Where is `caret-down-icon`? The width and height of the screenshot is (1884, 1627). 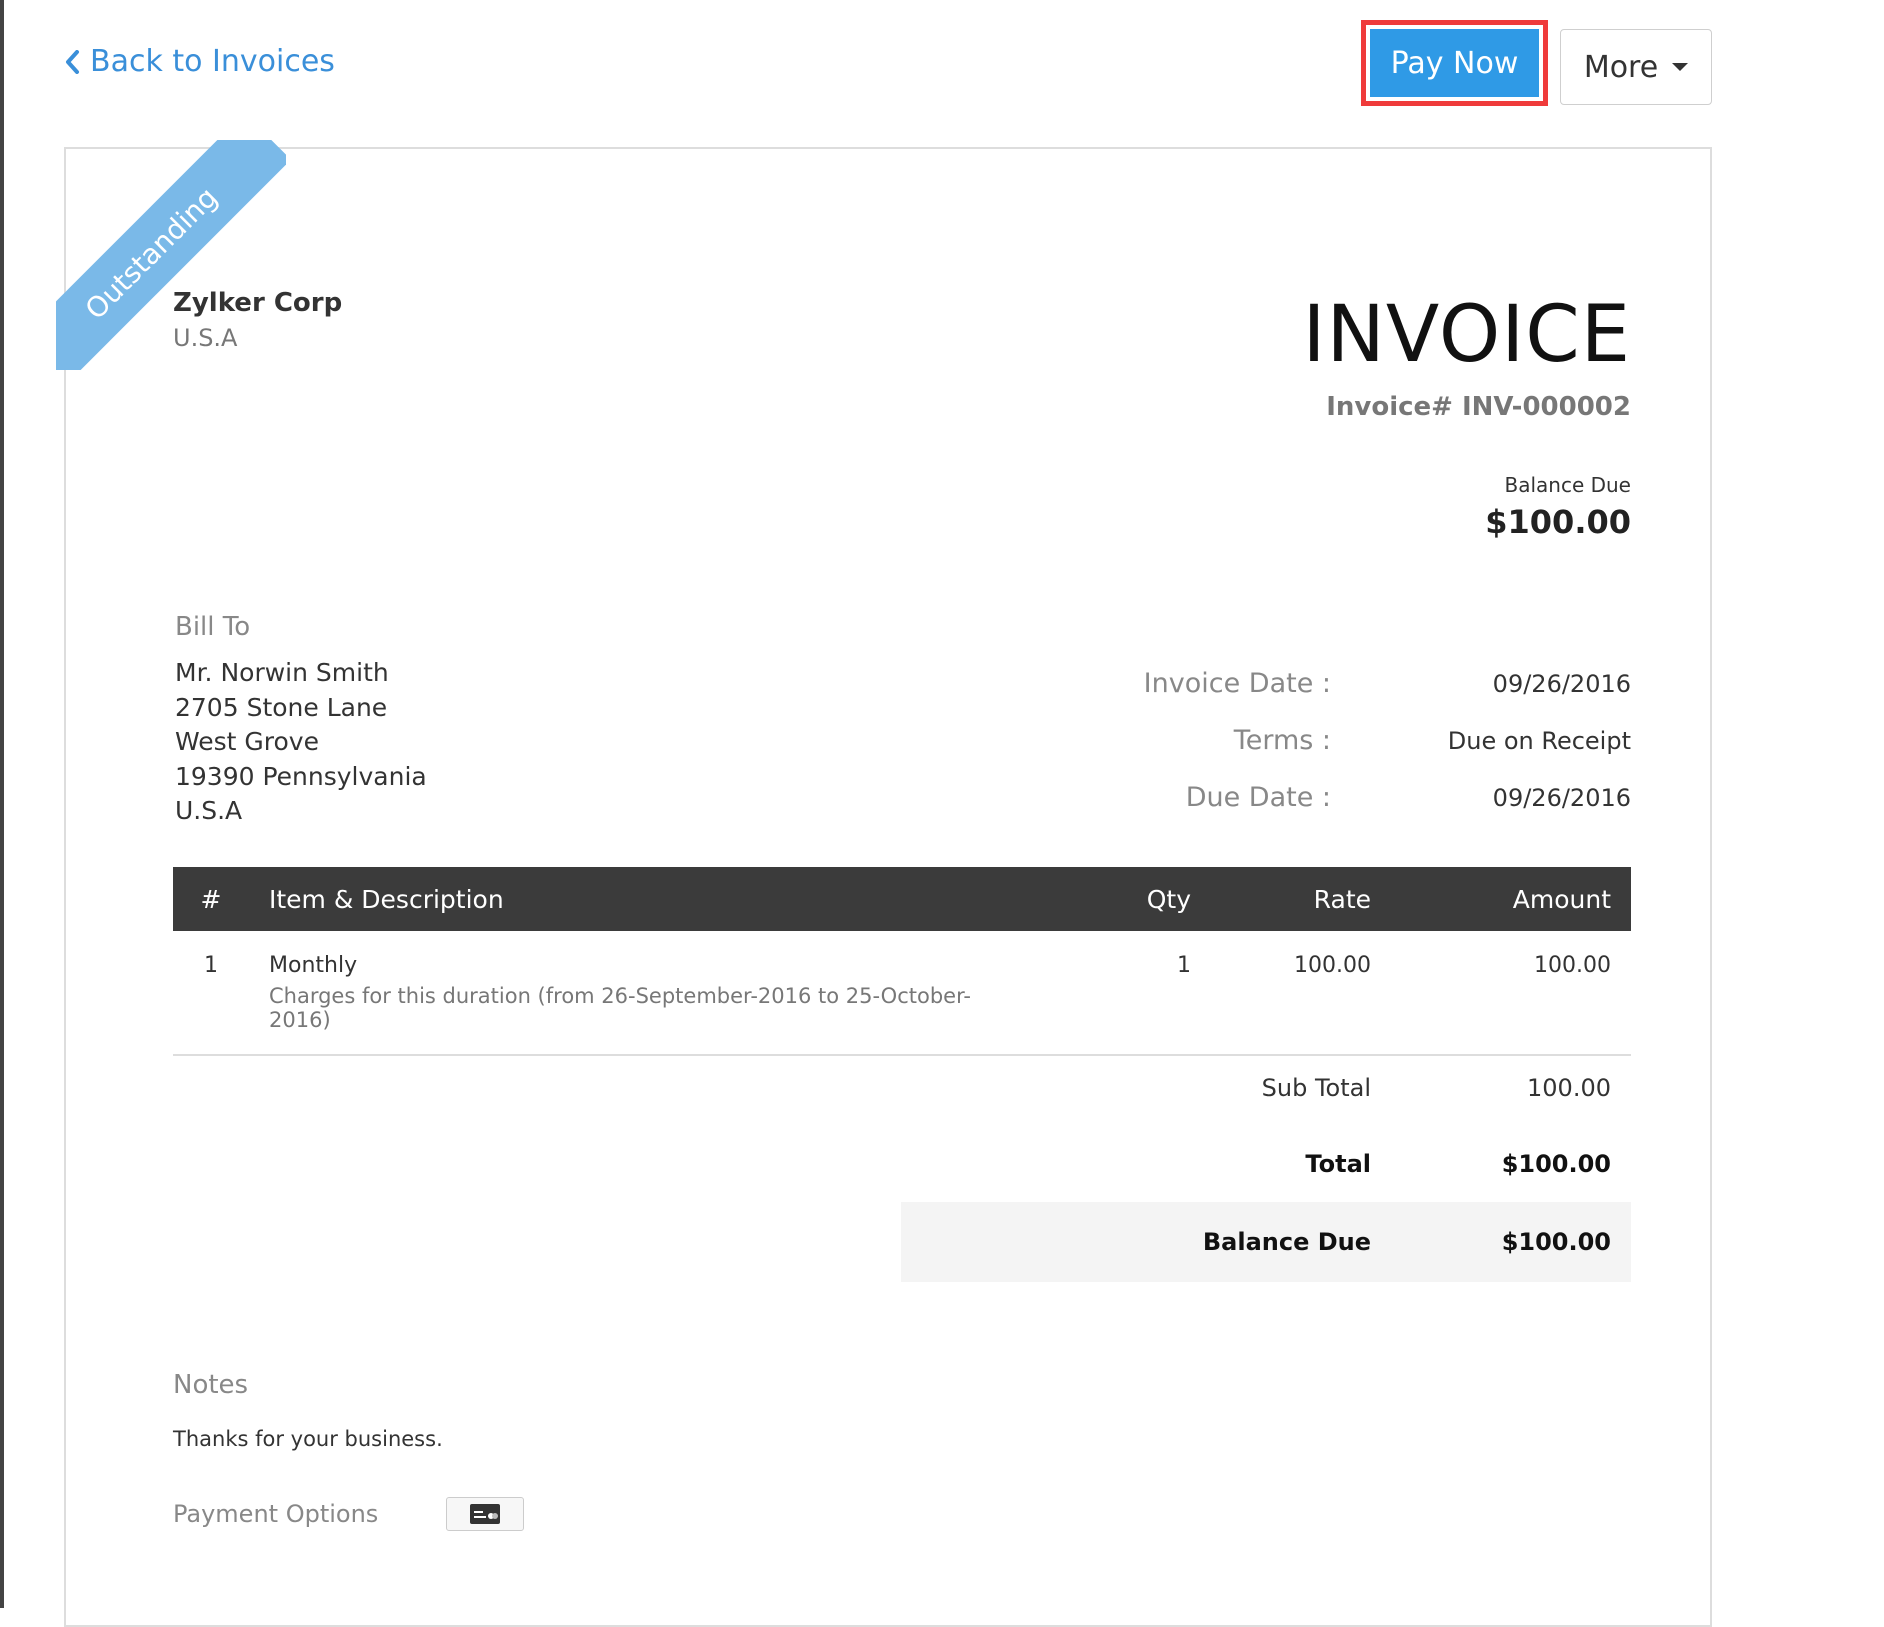 caret-down-icon is located at coordinates (1680, 67).